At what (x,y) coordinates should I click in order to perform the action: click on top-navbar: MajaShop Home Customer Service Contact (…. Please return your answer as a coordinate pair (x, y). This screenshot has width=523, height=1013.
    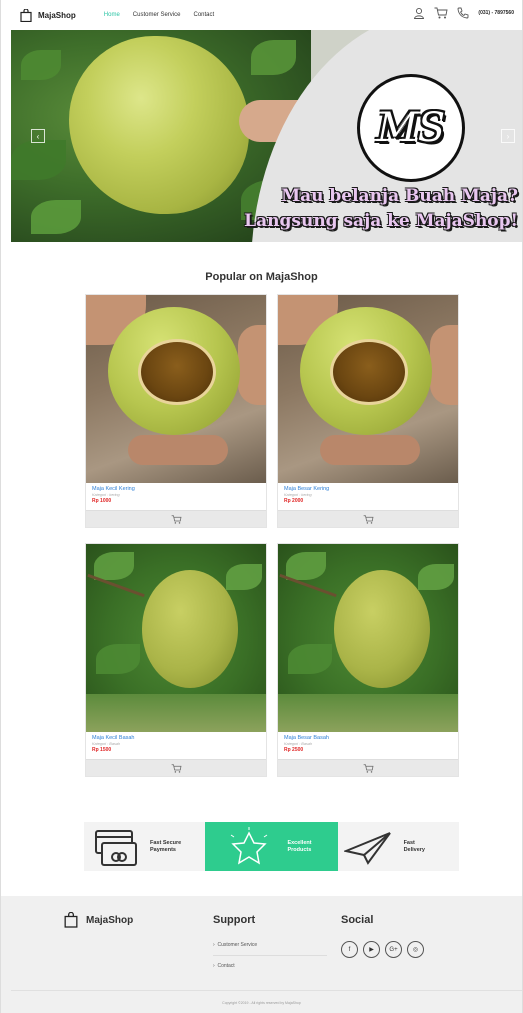
    Looking at the image, I should click on (261, 15).